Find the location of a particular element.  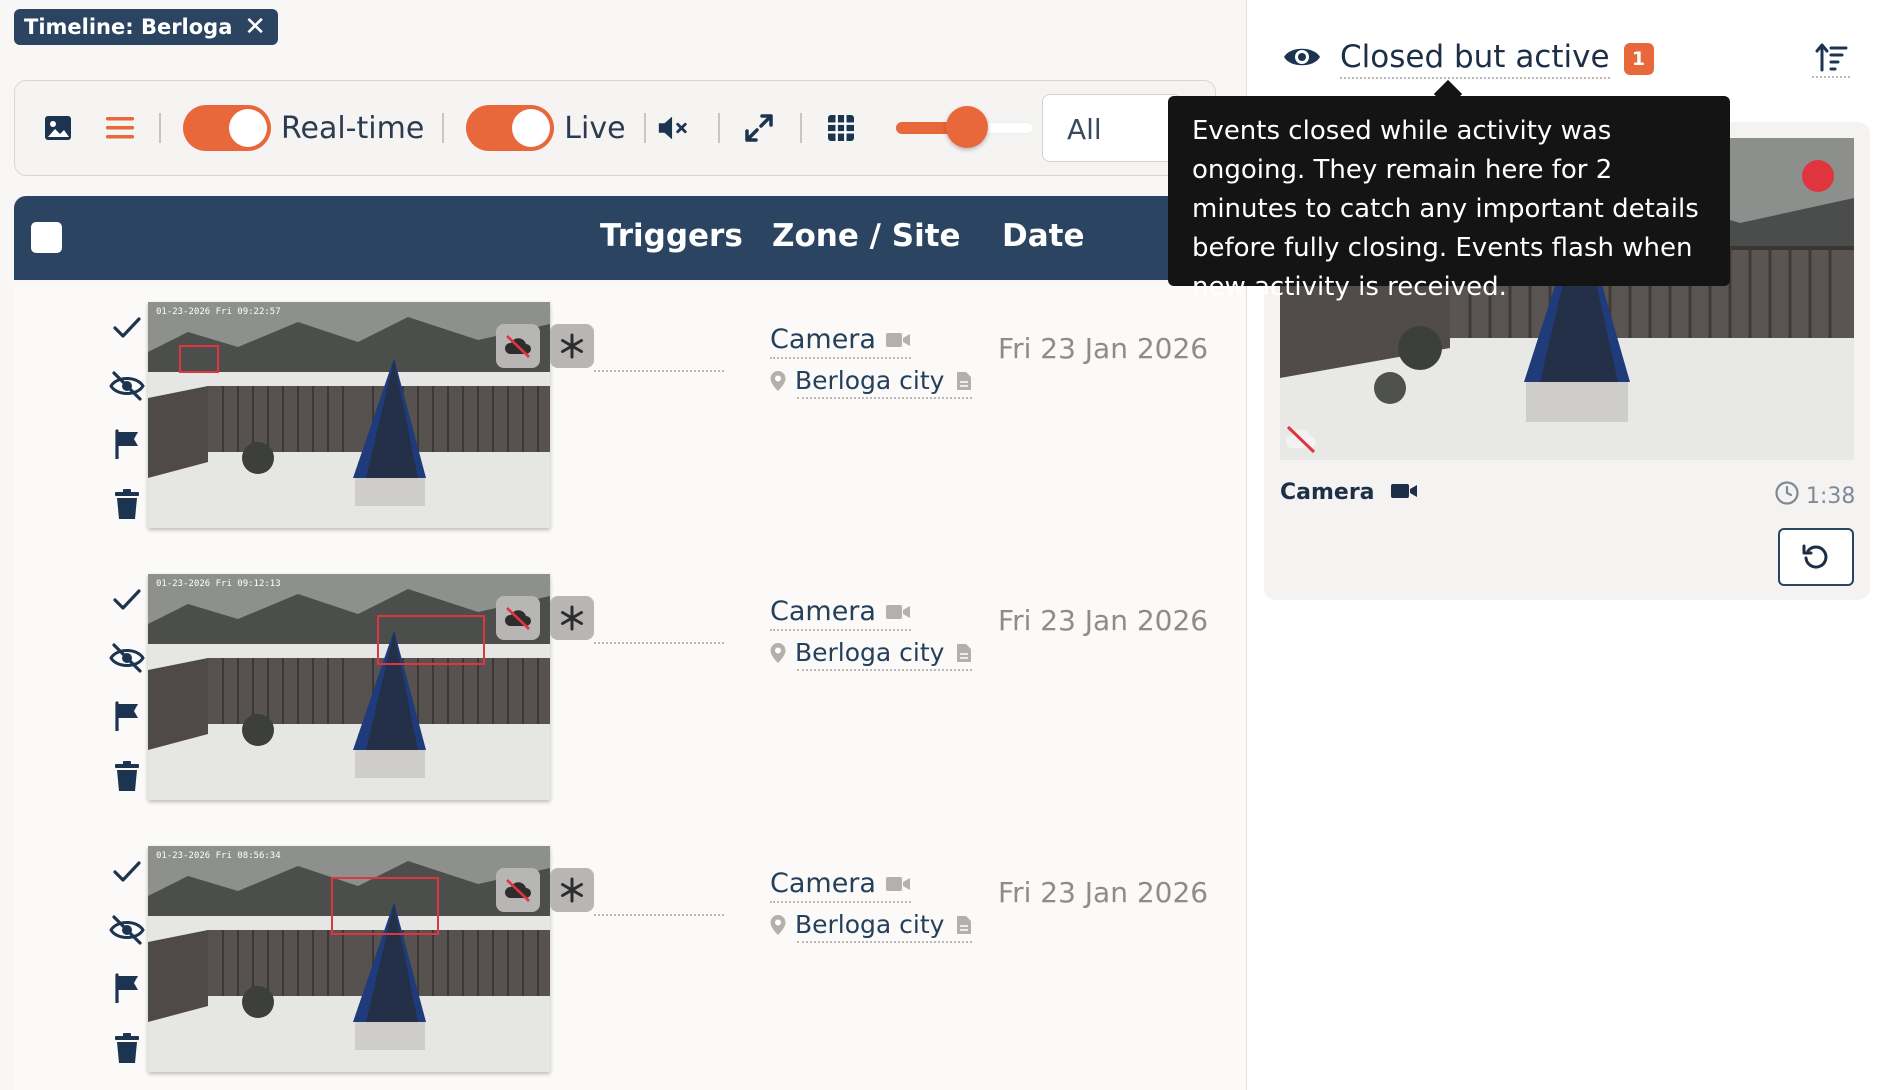

svg-text: 01-23-2026 Fri 09:22:57 is located at coordinates (218, 312).